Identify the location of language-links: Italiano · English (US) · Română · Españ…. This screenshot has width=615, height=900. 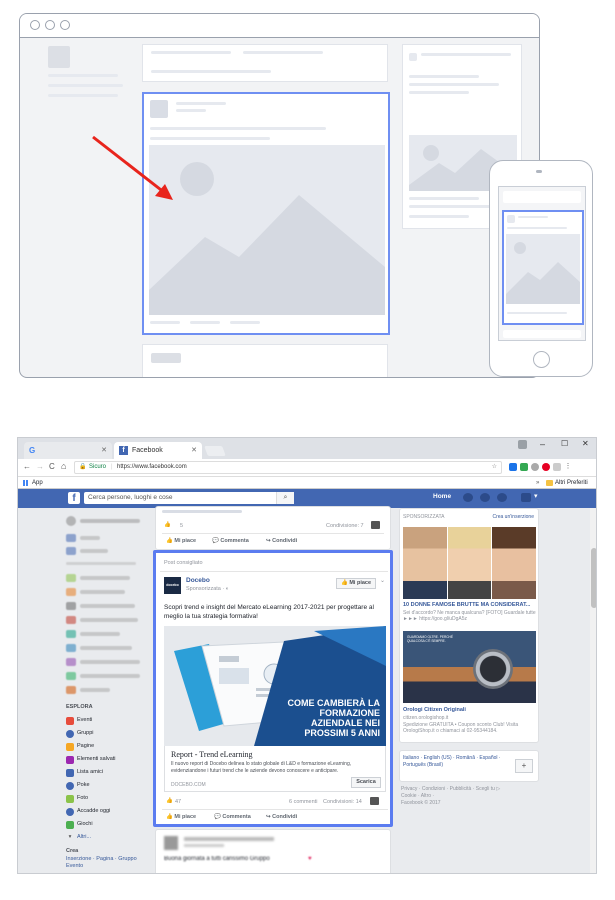
(457, 762).